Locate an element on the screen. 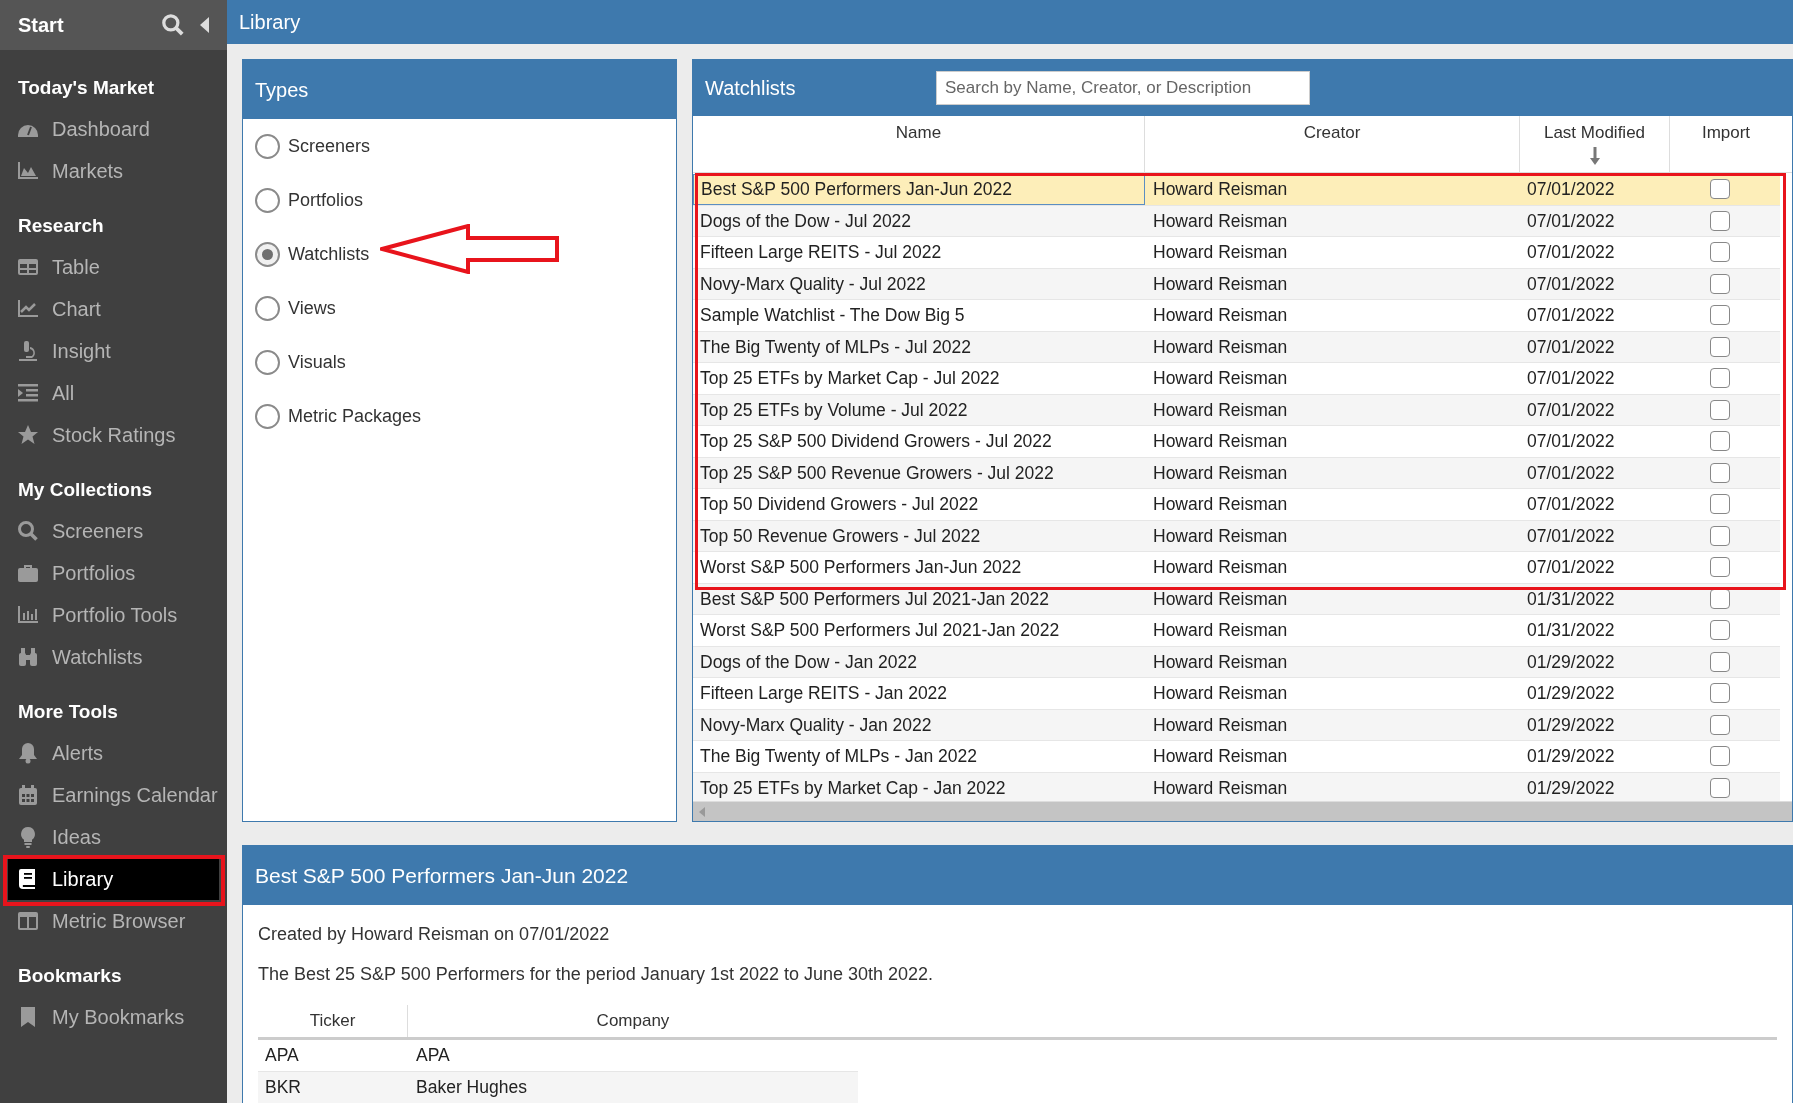 This screenshot has width=1793, height=1103. option-label: Metric Packages is located at coordinates (355, 416).